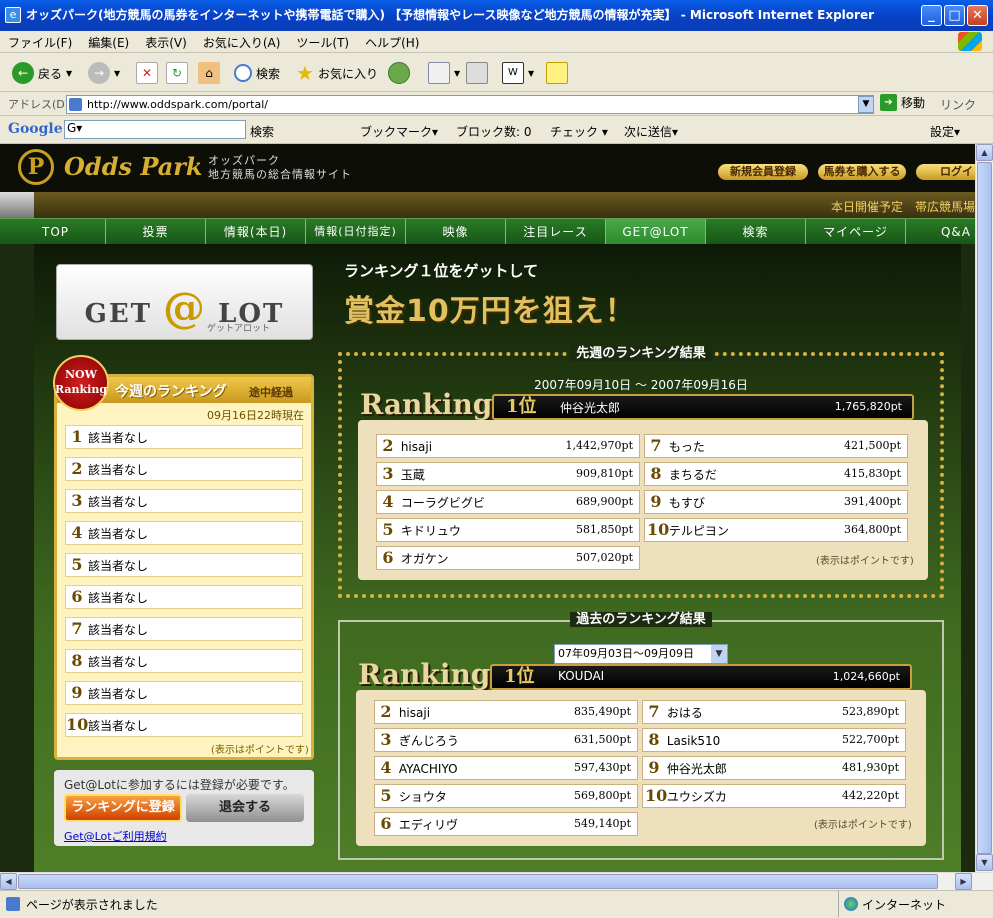  Describe the element at coordinates (280, 168) in the screenshot. I see `site-logo-subtitle: オッズパーク 地方競馬の総合情報サイト` at that location.